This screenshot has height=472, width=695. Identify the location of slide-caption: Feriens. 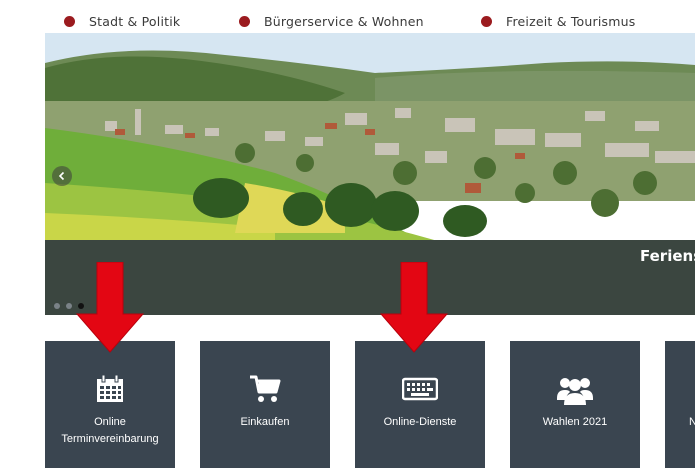
(667, 256).